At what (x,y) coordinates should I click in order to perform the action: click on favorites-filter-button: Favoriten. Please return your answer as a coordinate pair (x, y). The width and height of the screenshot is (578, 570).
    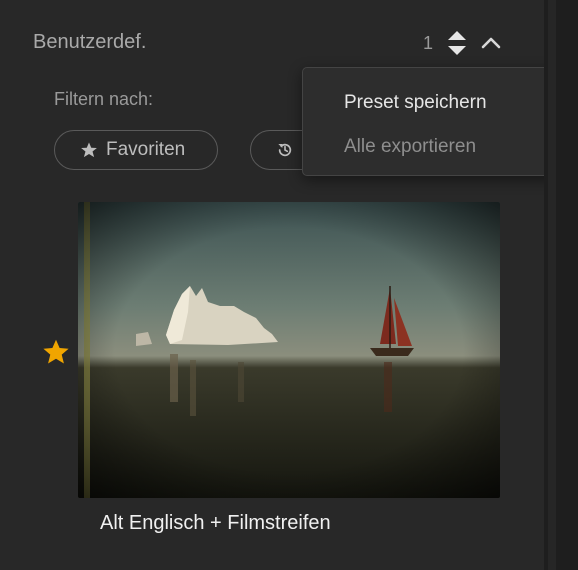
    Looking at the image, I should click on (136, 150).